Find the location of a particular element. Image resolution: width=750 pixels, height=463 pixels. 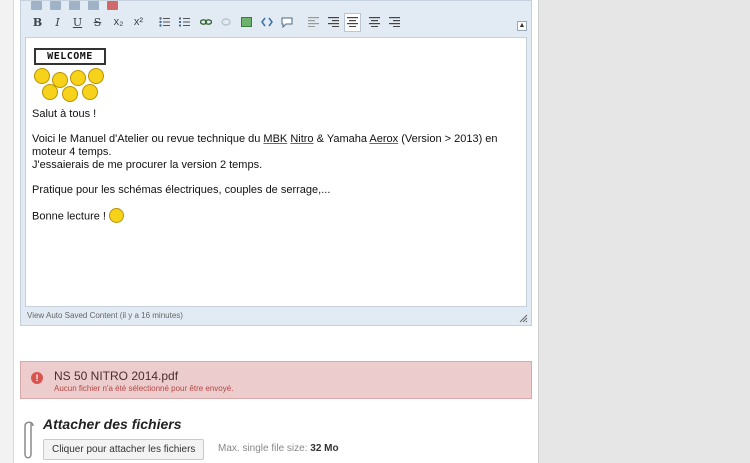

align-center-button is located at coordinates (352, 22).